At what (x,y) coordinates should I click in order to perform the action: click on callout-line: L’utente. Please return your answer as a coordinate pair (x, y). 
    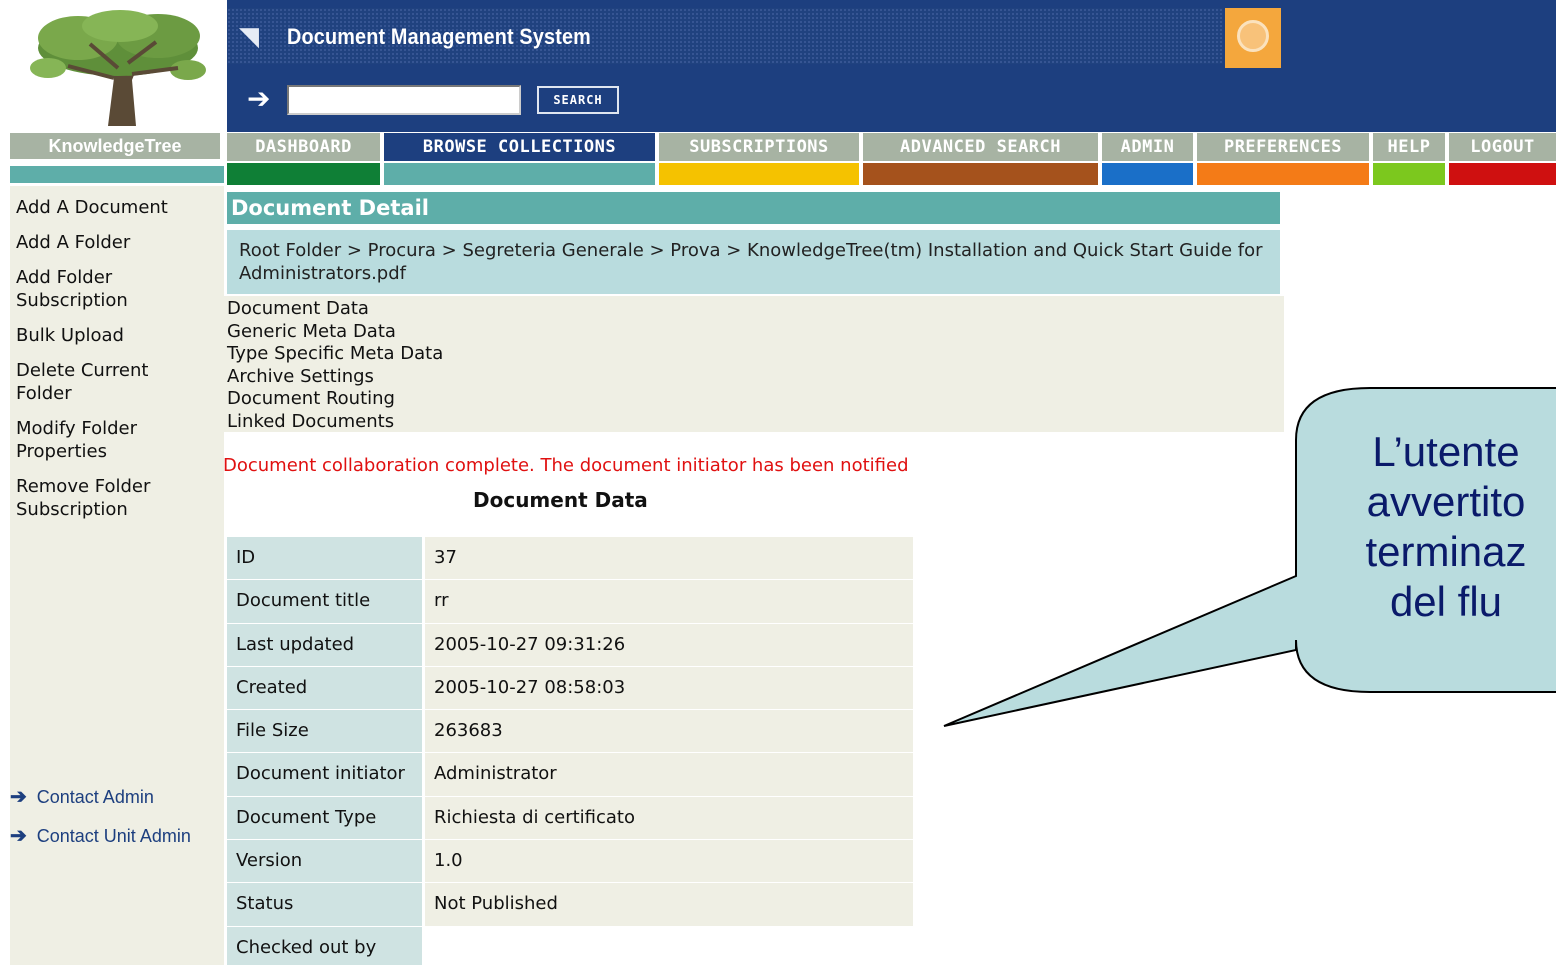
    Looking at the image, I should click on (1446, 451).